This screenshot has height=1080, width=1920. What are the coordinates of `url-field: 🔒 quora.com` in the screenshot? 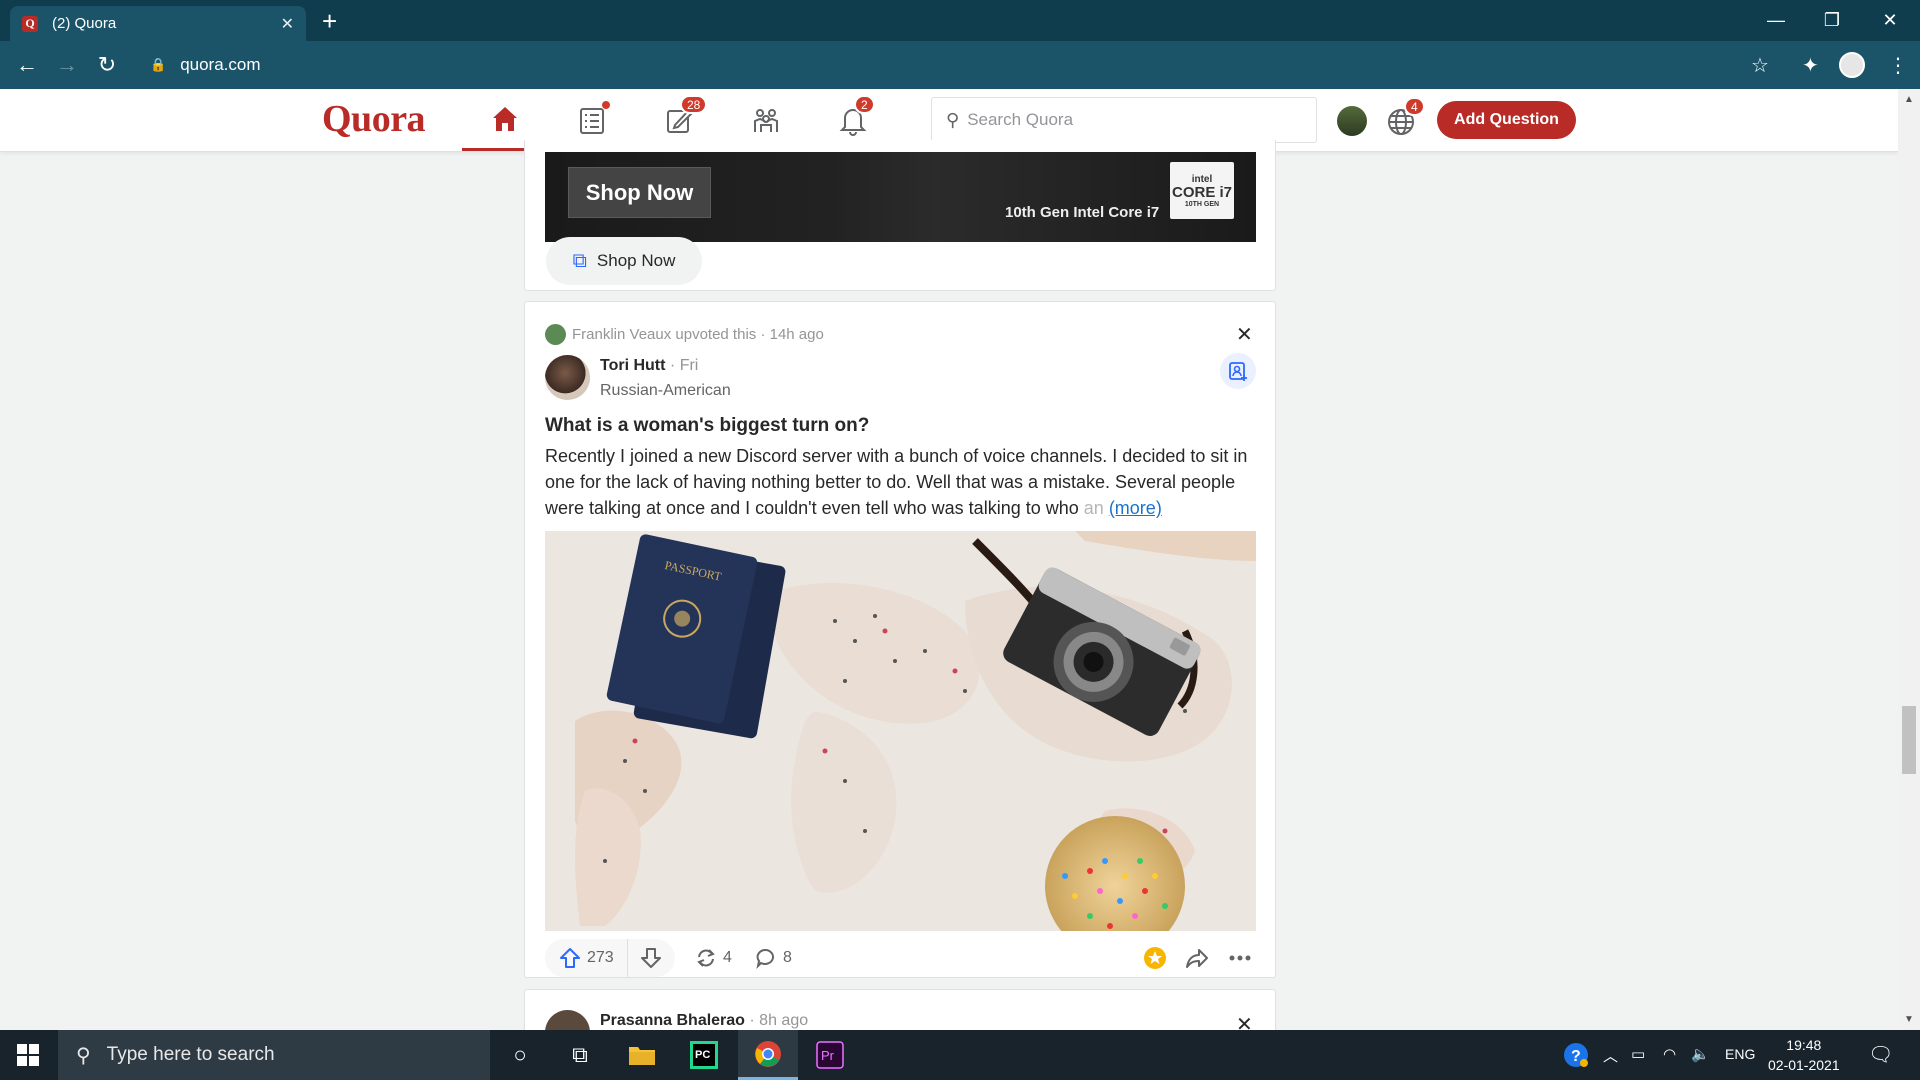 It's located at (958, 65).